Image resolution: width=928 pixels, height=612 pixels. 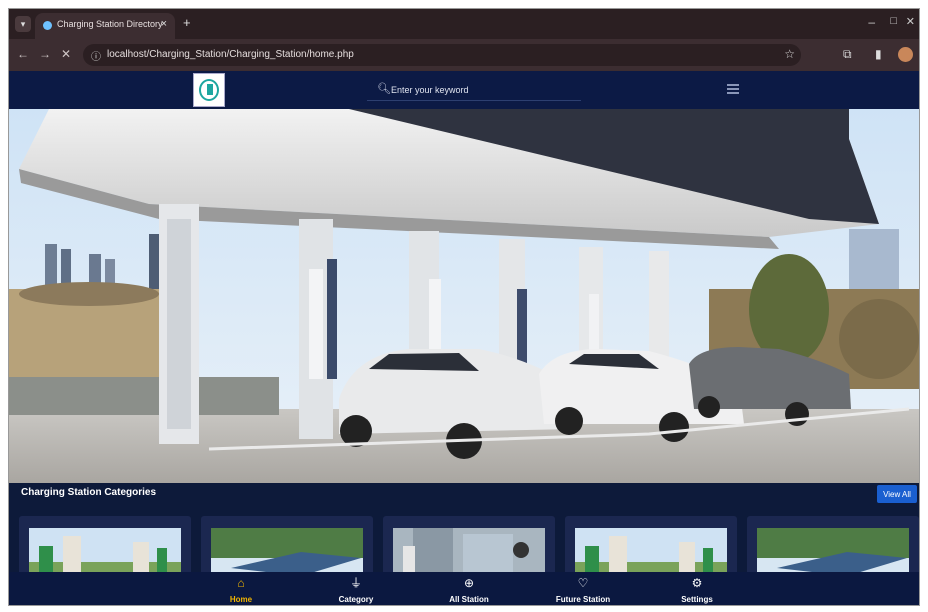 What do you see at coordinates (23, 54) in the screenshot?
I see `back-icon: ←` at bounding box center [23, 54].